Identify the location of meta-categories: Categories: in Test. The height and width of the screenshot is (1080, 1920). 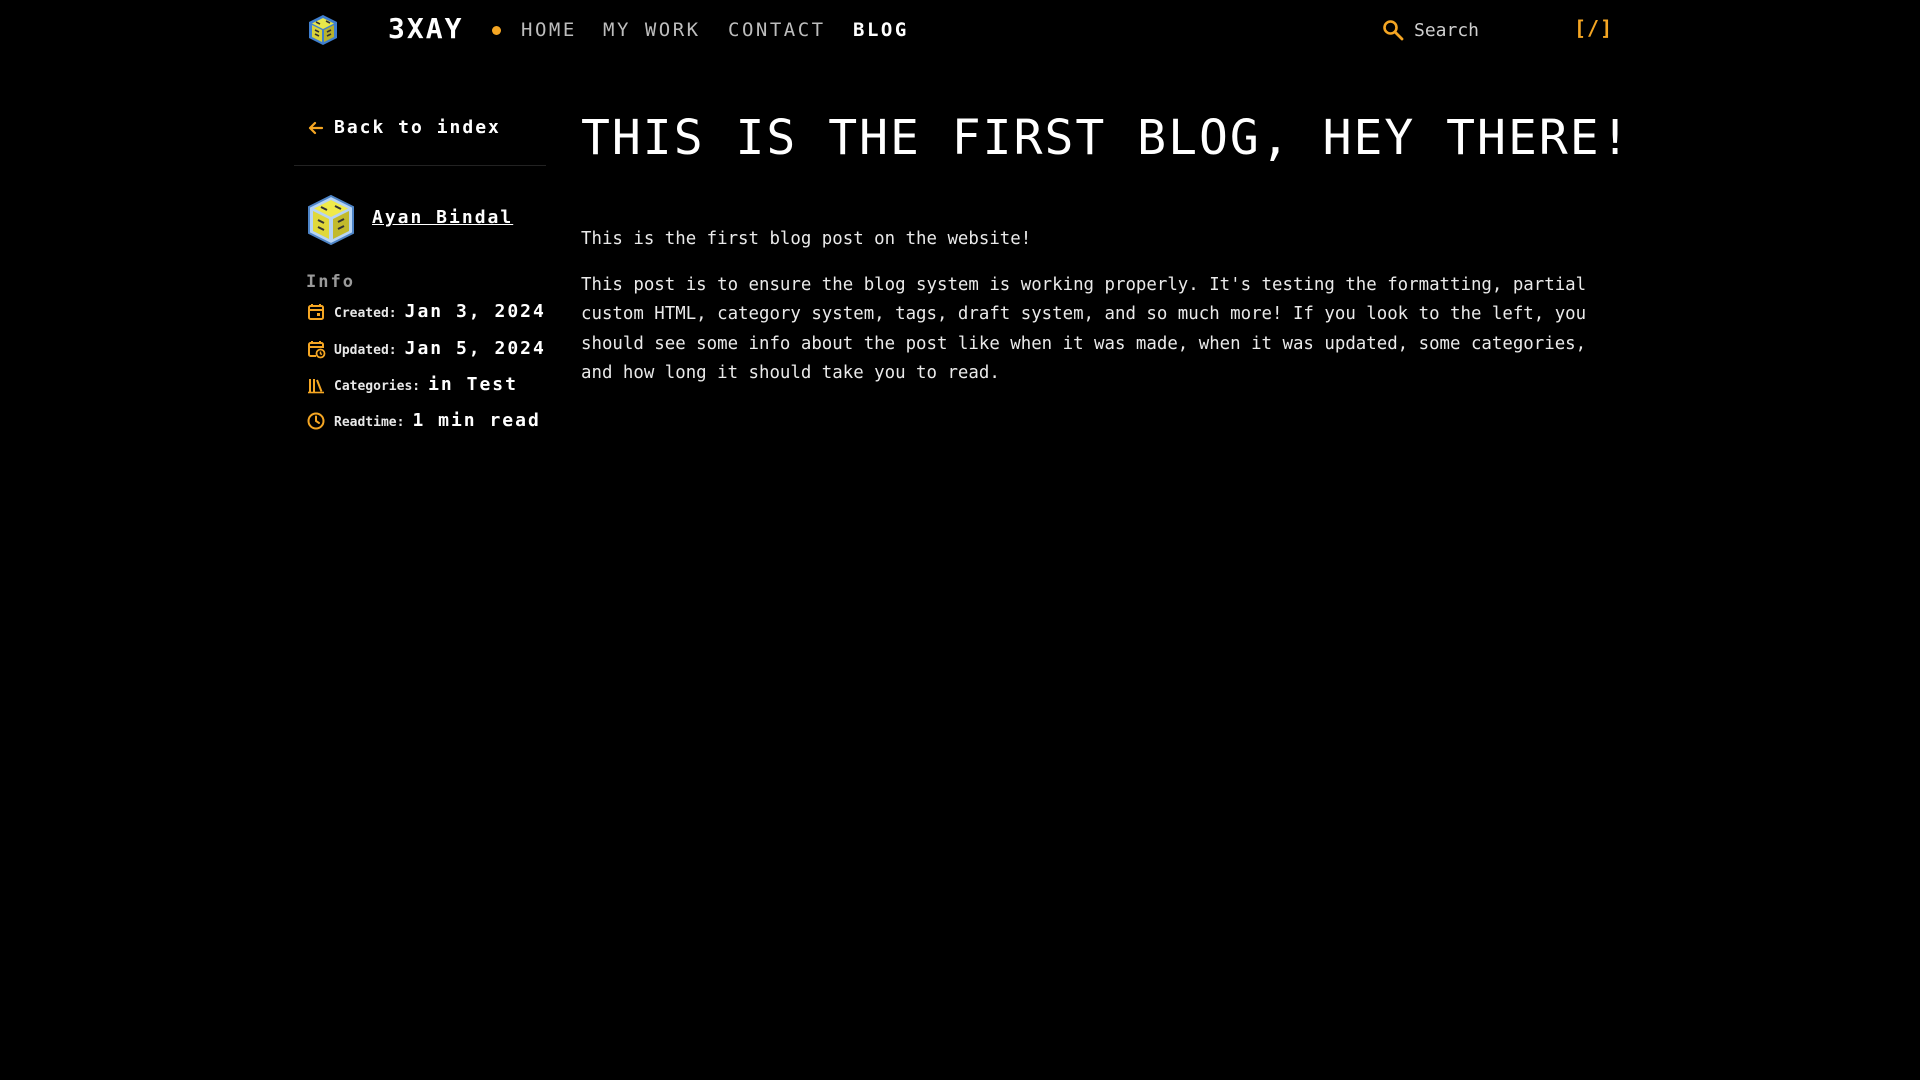
(412, 384).